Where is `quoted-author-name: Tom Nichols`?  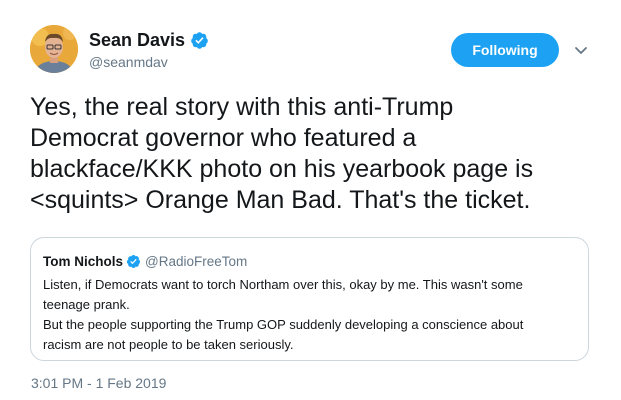
quoted-author-name: Tom Nichols is located at coordinates (83, 261).